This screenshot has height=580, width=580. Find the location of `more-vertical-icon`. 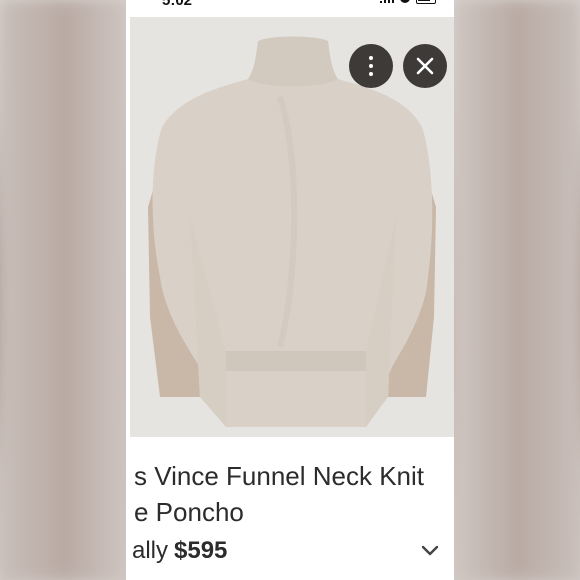

more-vertical-icon is located at coordinates (371, 66).